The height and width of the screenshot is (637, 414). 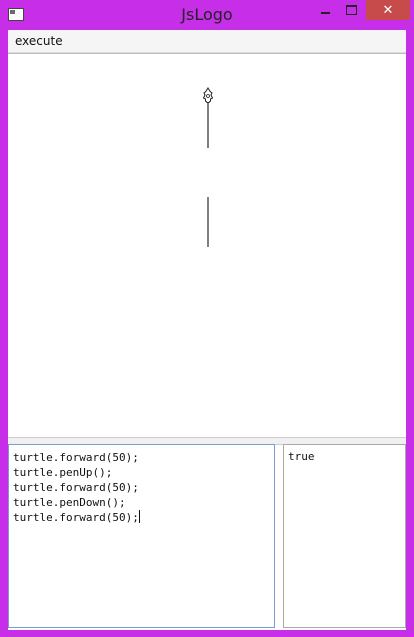 I want to click on close-button: ✕, so click(x=388, y=10).